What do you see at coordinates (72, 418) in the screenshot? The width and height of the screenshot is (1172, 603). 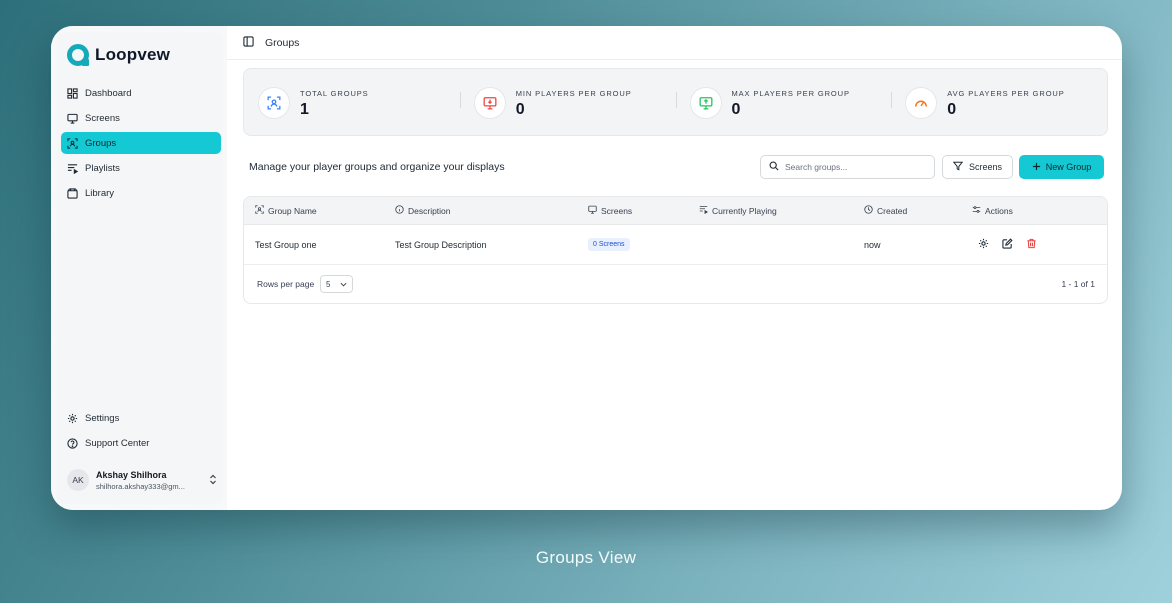 I see `gear-icon` at bounding box center [72, 418].